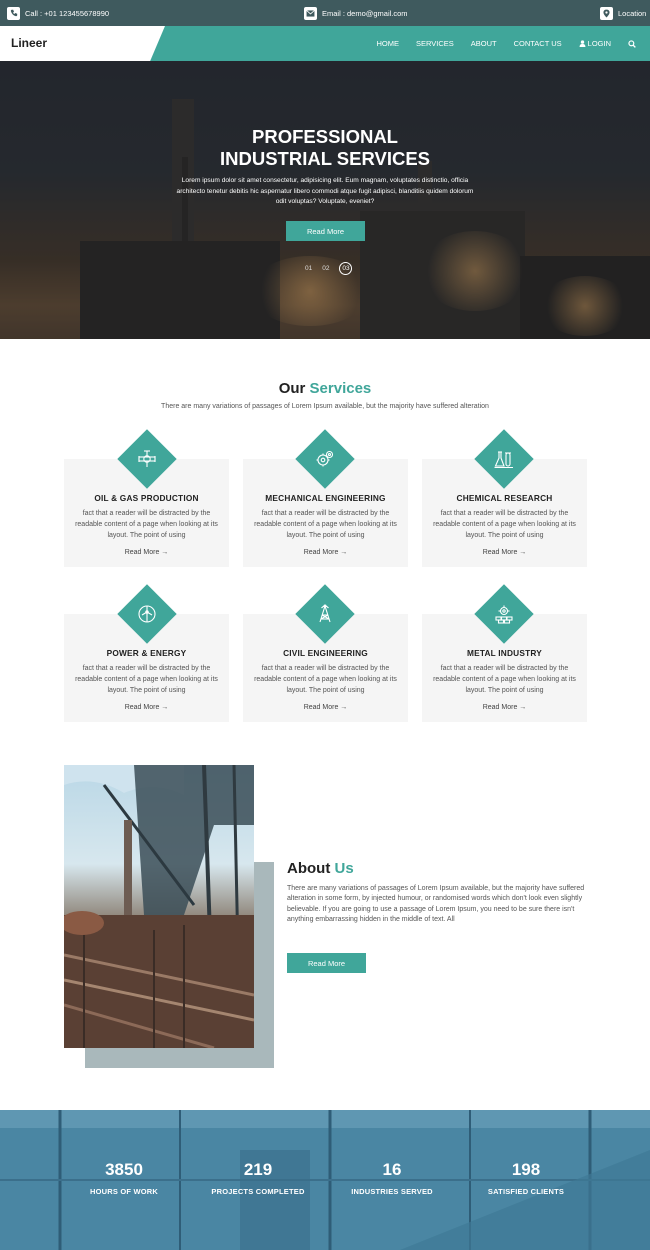 This screenshot has height=1250, width=650. What do you see at coordinates (582, 43) in the screenshot?
I see `user-icon` at bounding box center [582, 43].